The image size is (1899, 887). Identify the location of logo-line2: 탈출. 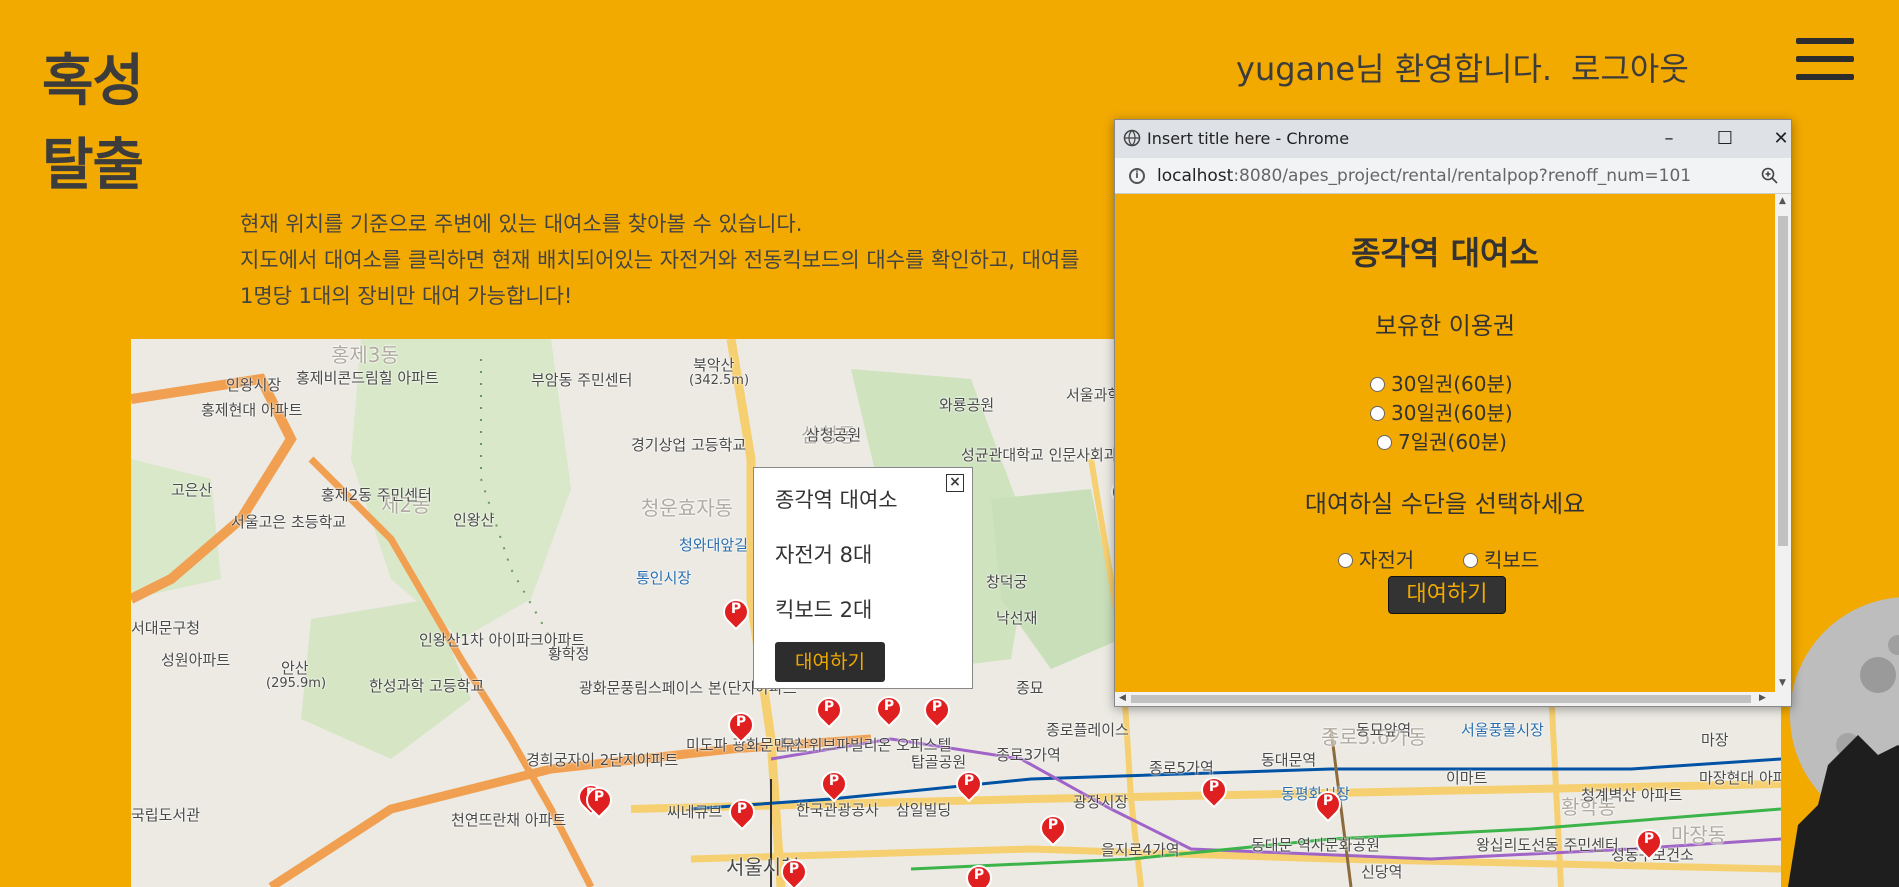
(93, 165).